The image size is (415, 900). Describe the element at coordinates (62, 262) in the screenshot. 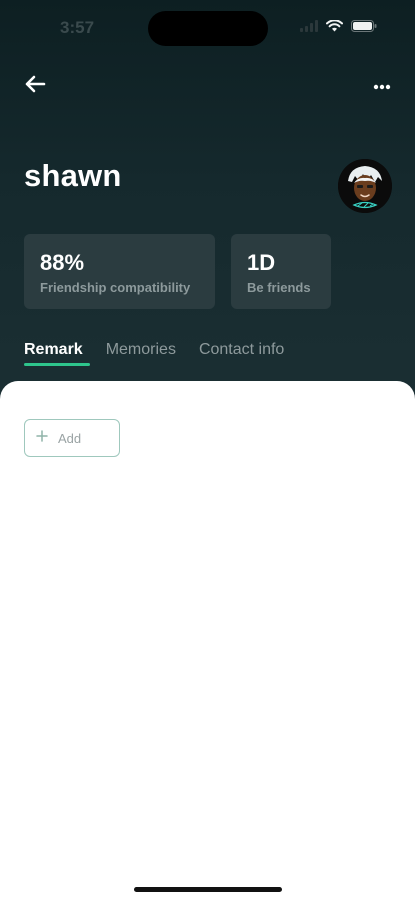

I see `compatibility-value: 88%` at that location.